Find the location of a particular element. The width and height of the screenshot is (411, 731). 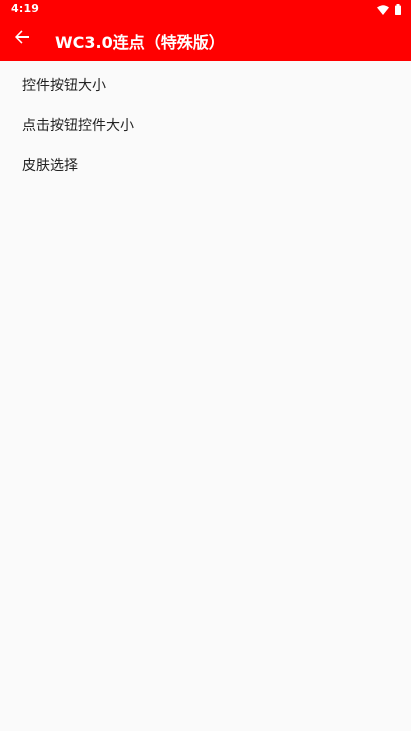

wifi-icon is located at coordinates (383, 9).